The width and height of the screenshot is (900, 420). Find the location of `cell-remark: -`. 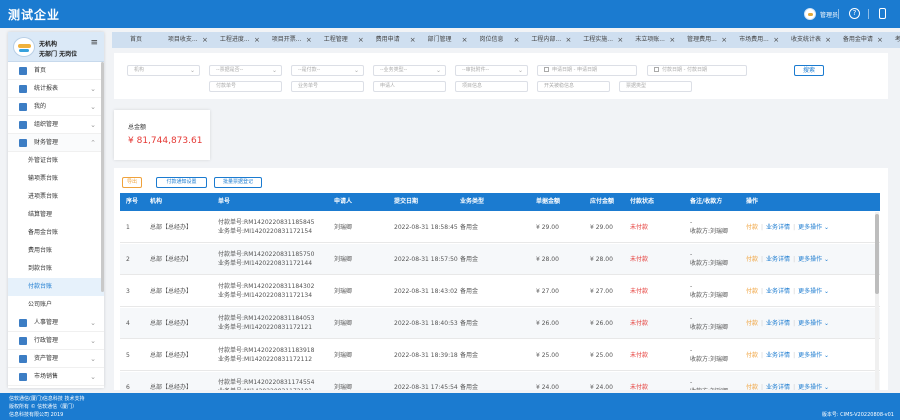

cell-remark: - is located at coordinates (691, 254).